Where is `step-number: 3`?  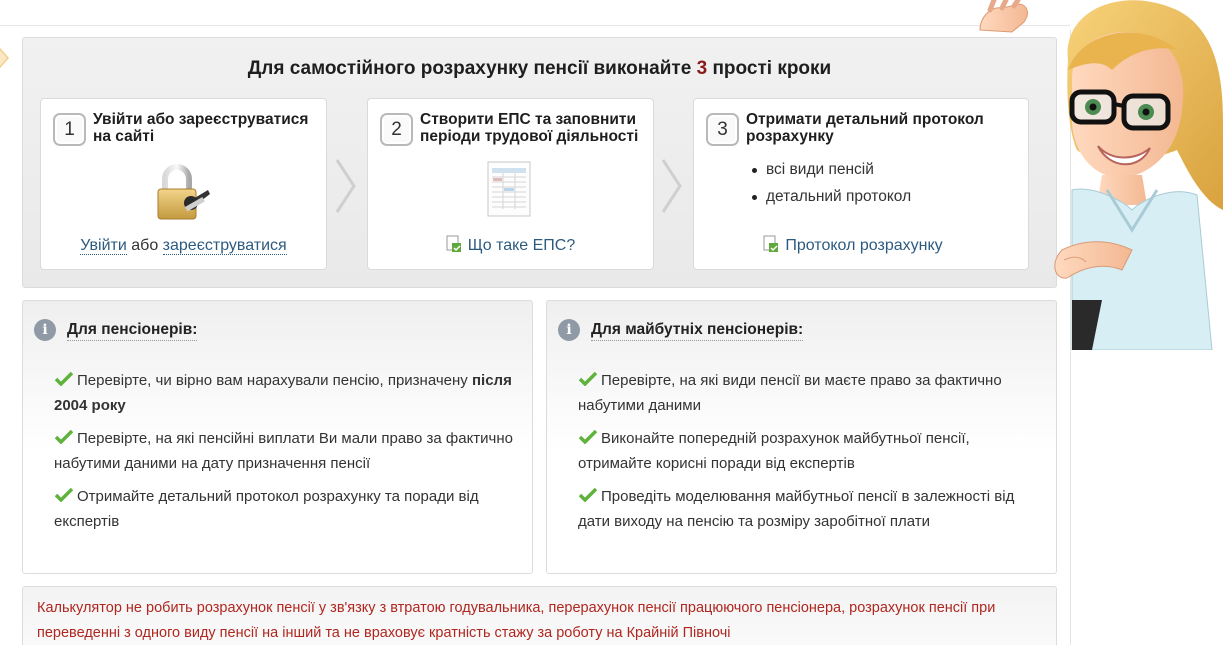
step-number: 3 is located at coordinates (722, 129).